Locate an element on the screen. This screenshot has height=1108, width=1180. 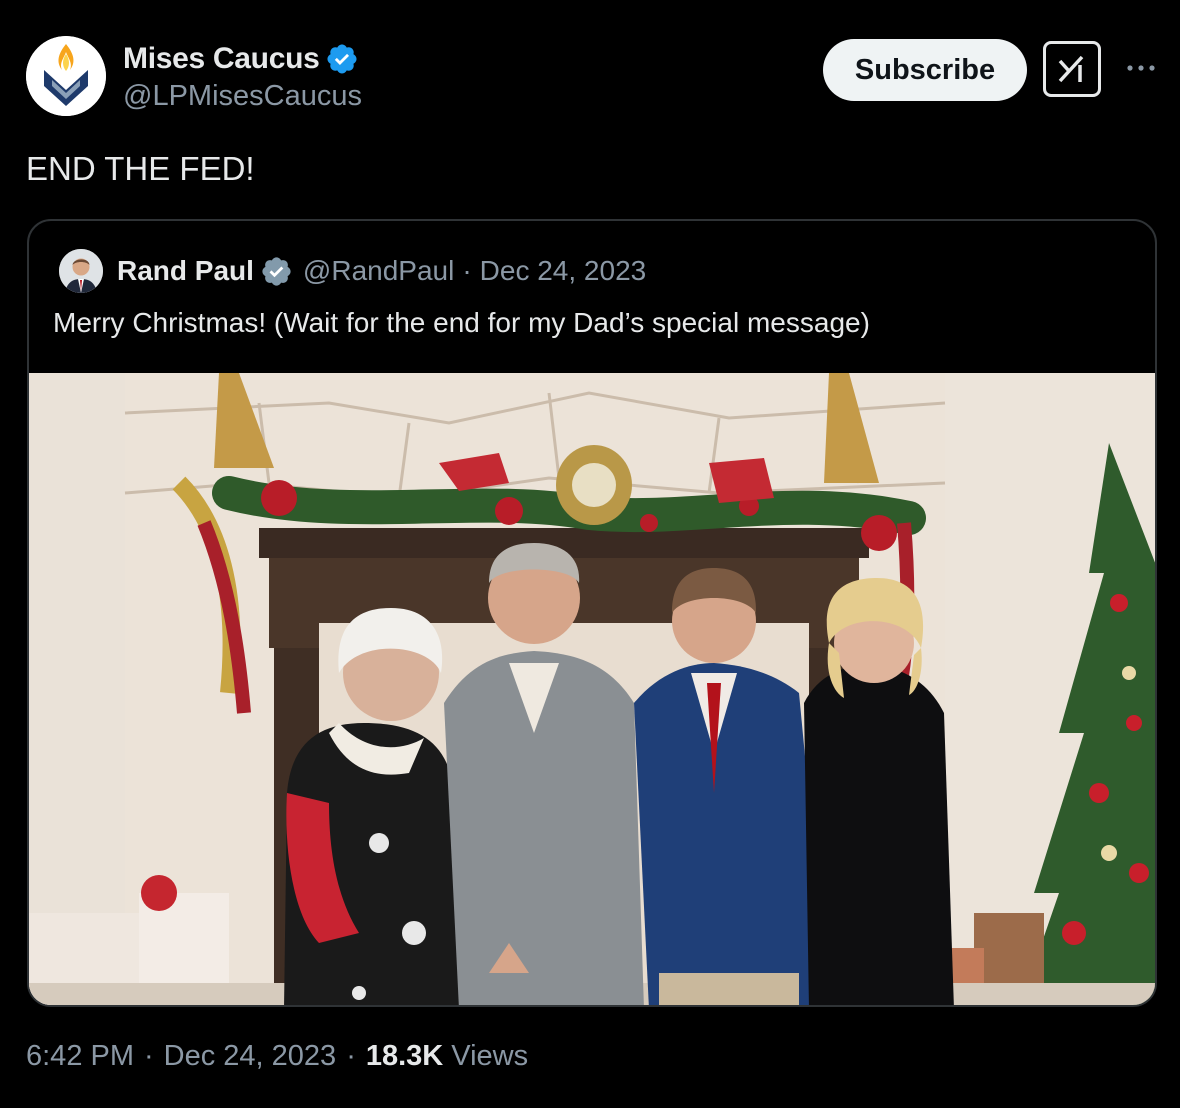
author-block: Mises Caucus @LPMisesCaucus is located at coordinates (242, 77).